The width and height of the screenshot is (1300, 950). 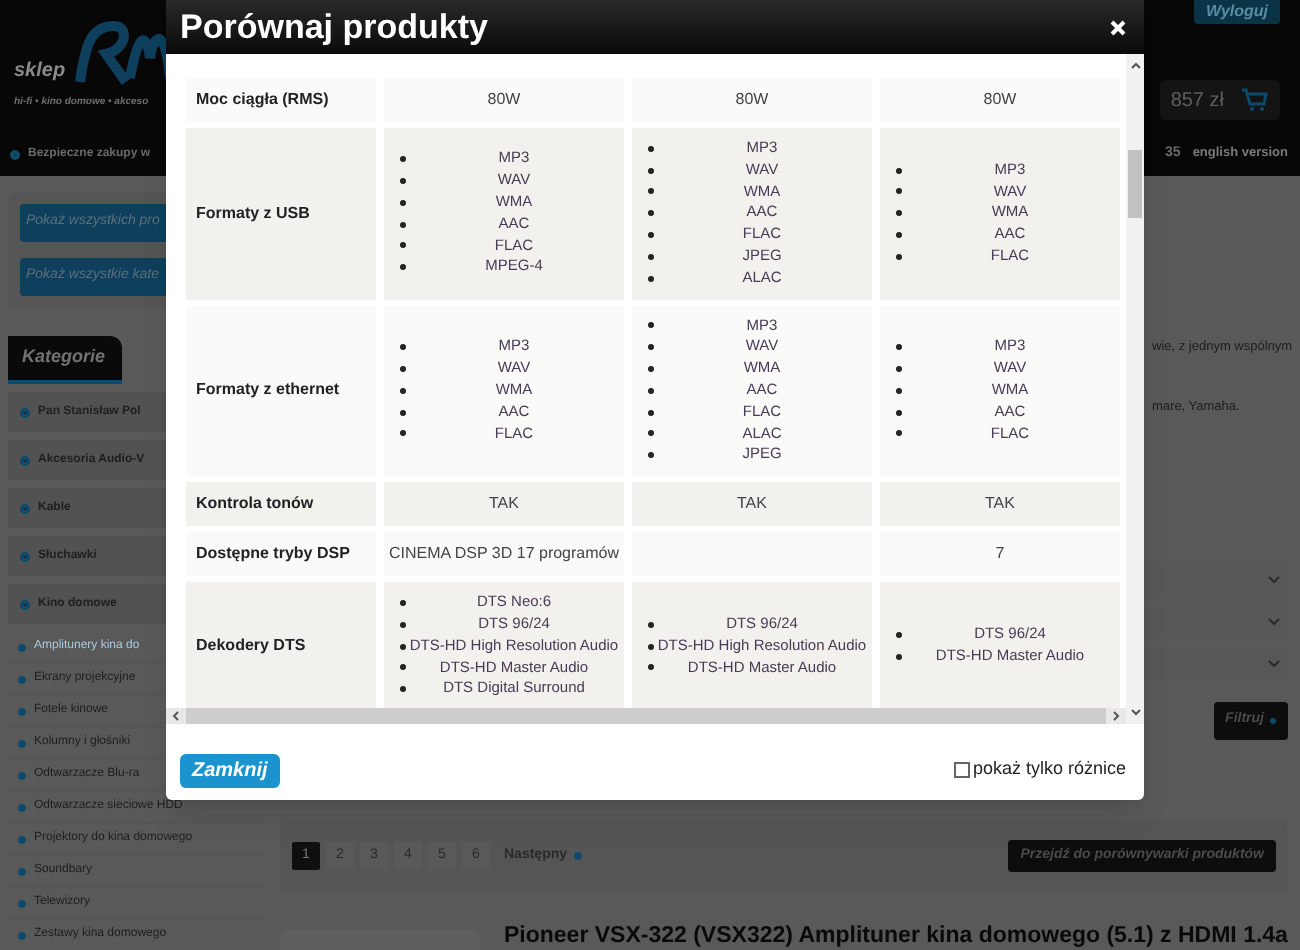 I want to click on row-label: Formaty z USB, so click(x=281, y=214).